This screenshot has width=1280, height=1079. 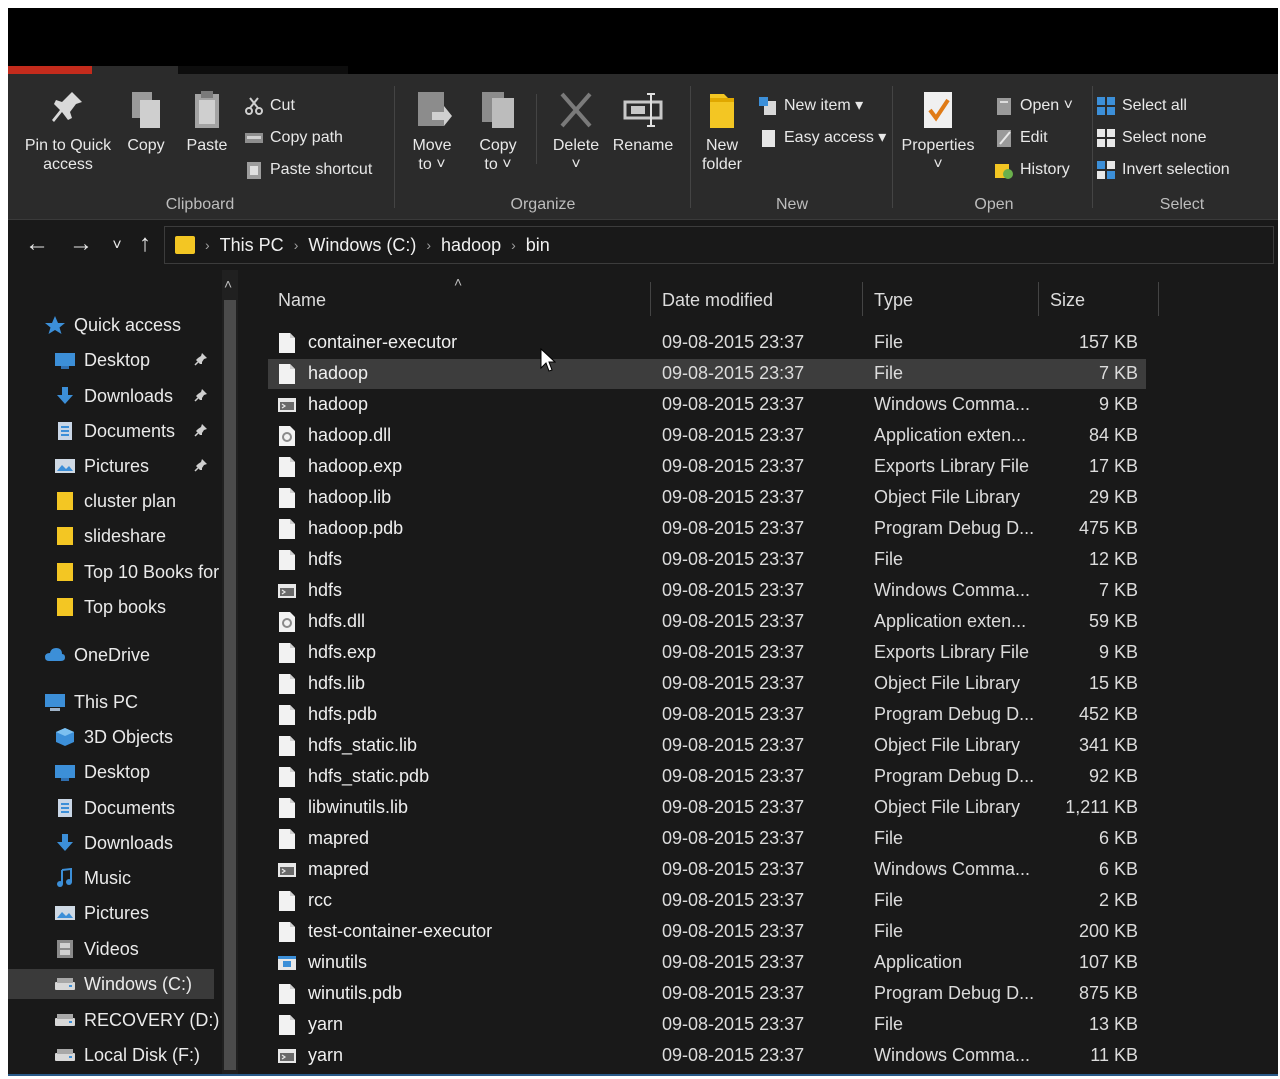 What do you see at coordinates (113, 878) in the screenshot?
I see `sidebar-item-music: Music` at bounding box center [113, 878].